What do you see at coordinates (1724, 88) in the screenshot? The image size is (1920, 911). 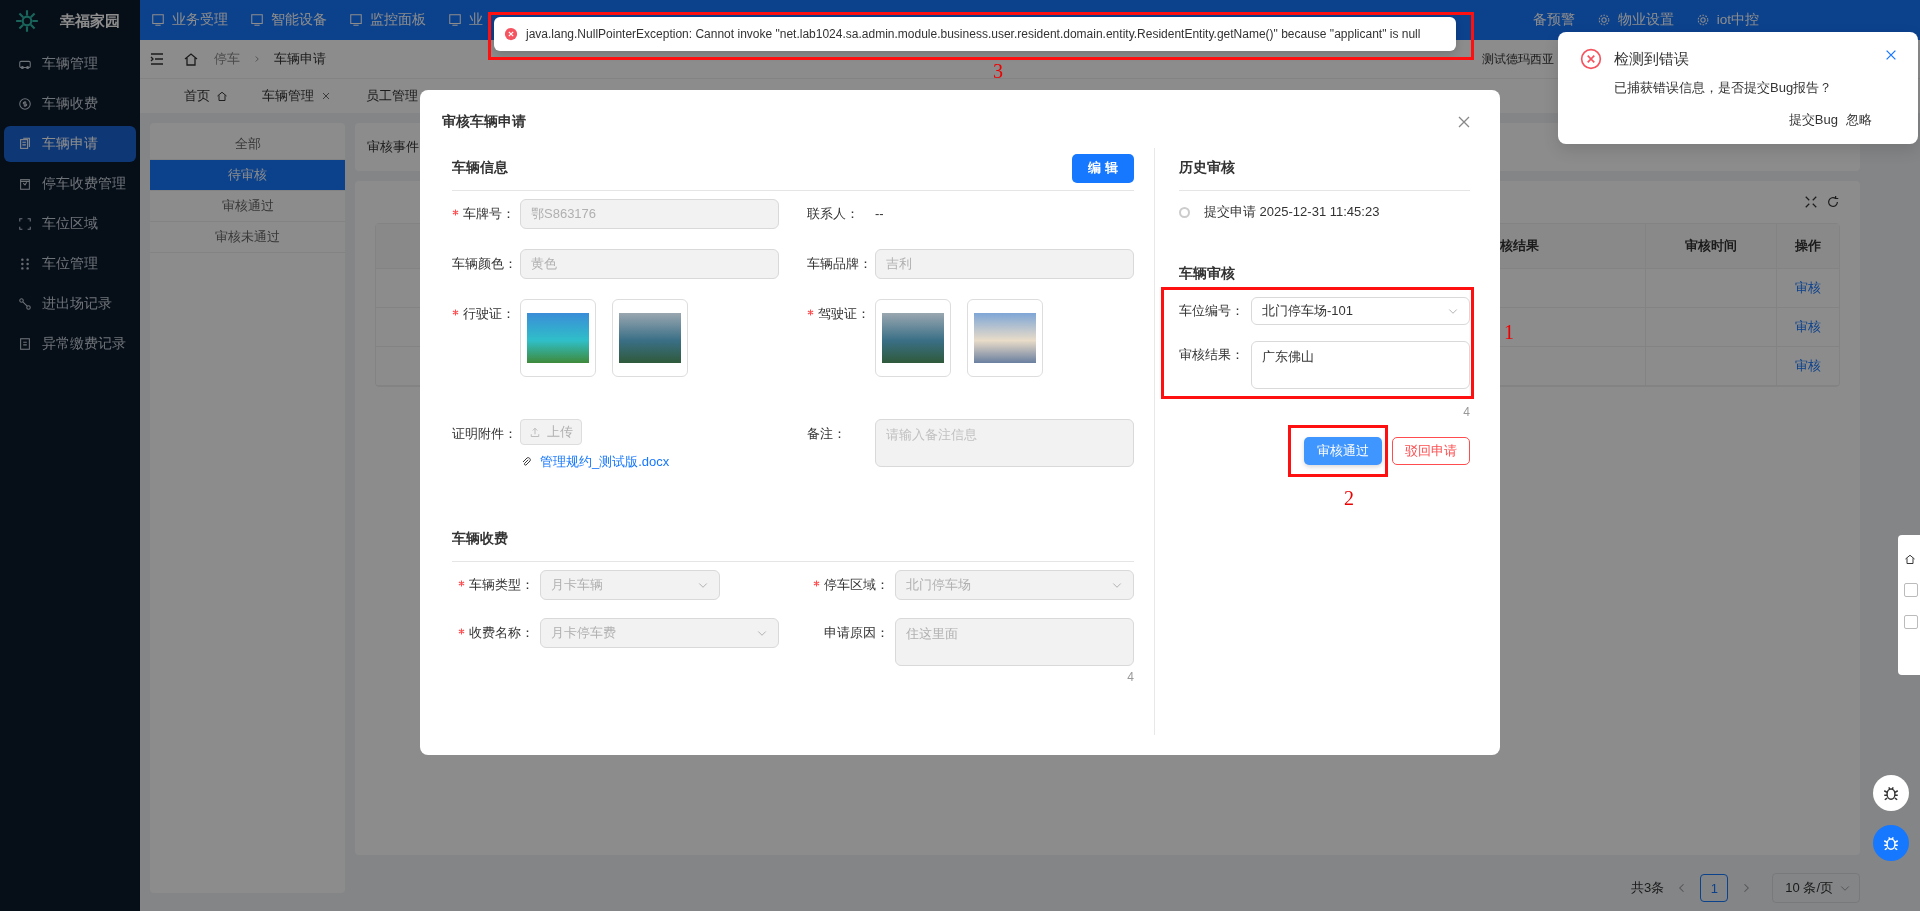 I see `notification-message: 已捕获错误信息，是否提交Bug报告？` at bounding box center [1724, 88].